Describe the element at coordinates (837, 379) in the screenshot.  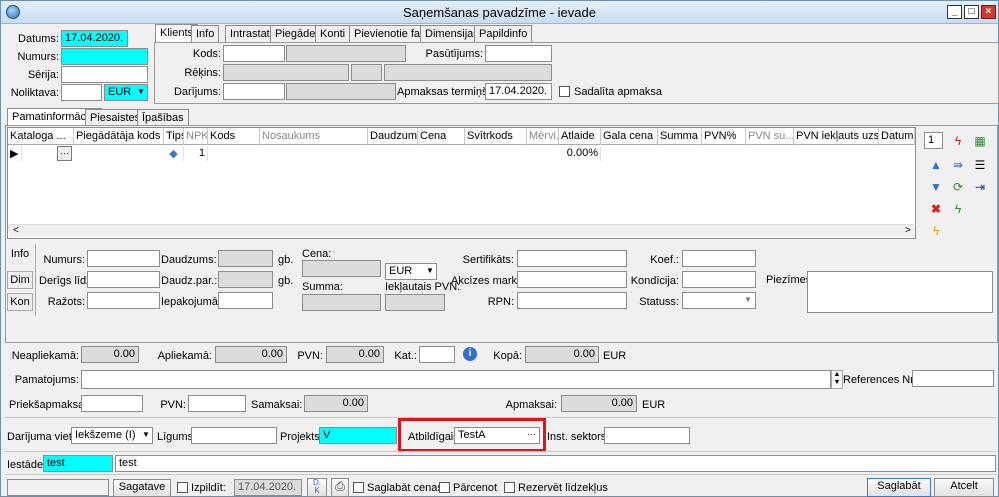
I see `pamatojums-scroll-icon: ▲ ▼` at that location.